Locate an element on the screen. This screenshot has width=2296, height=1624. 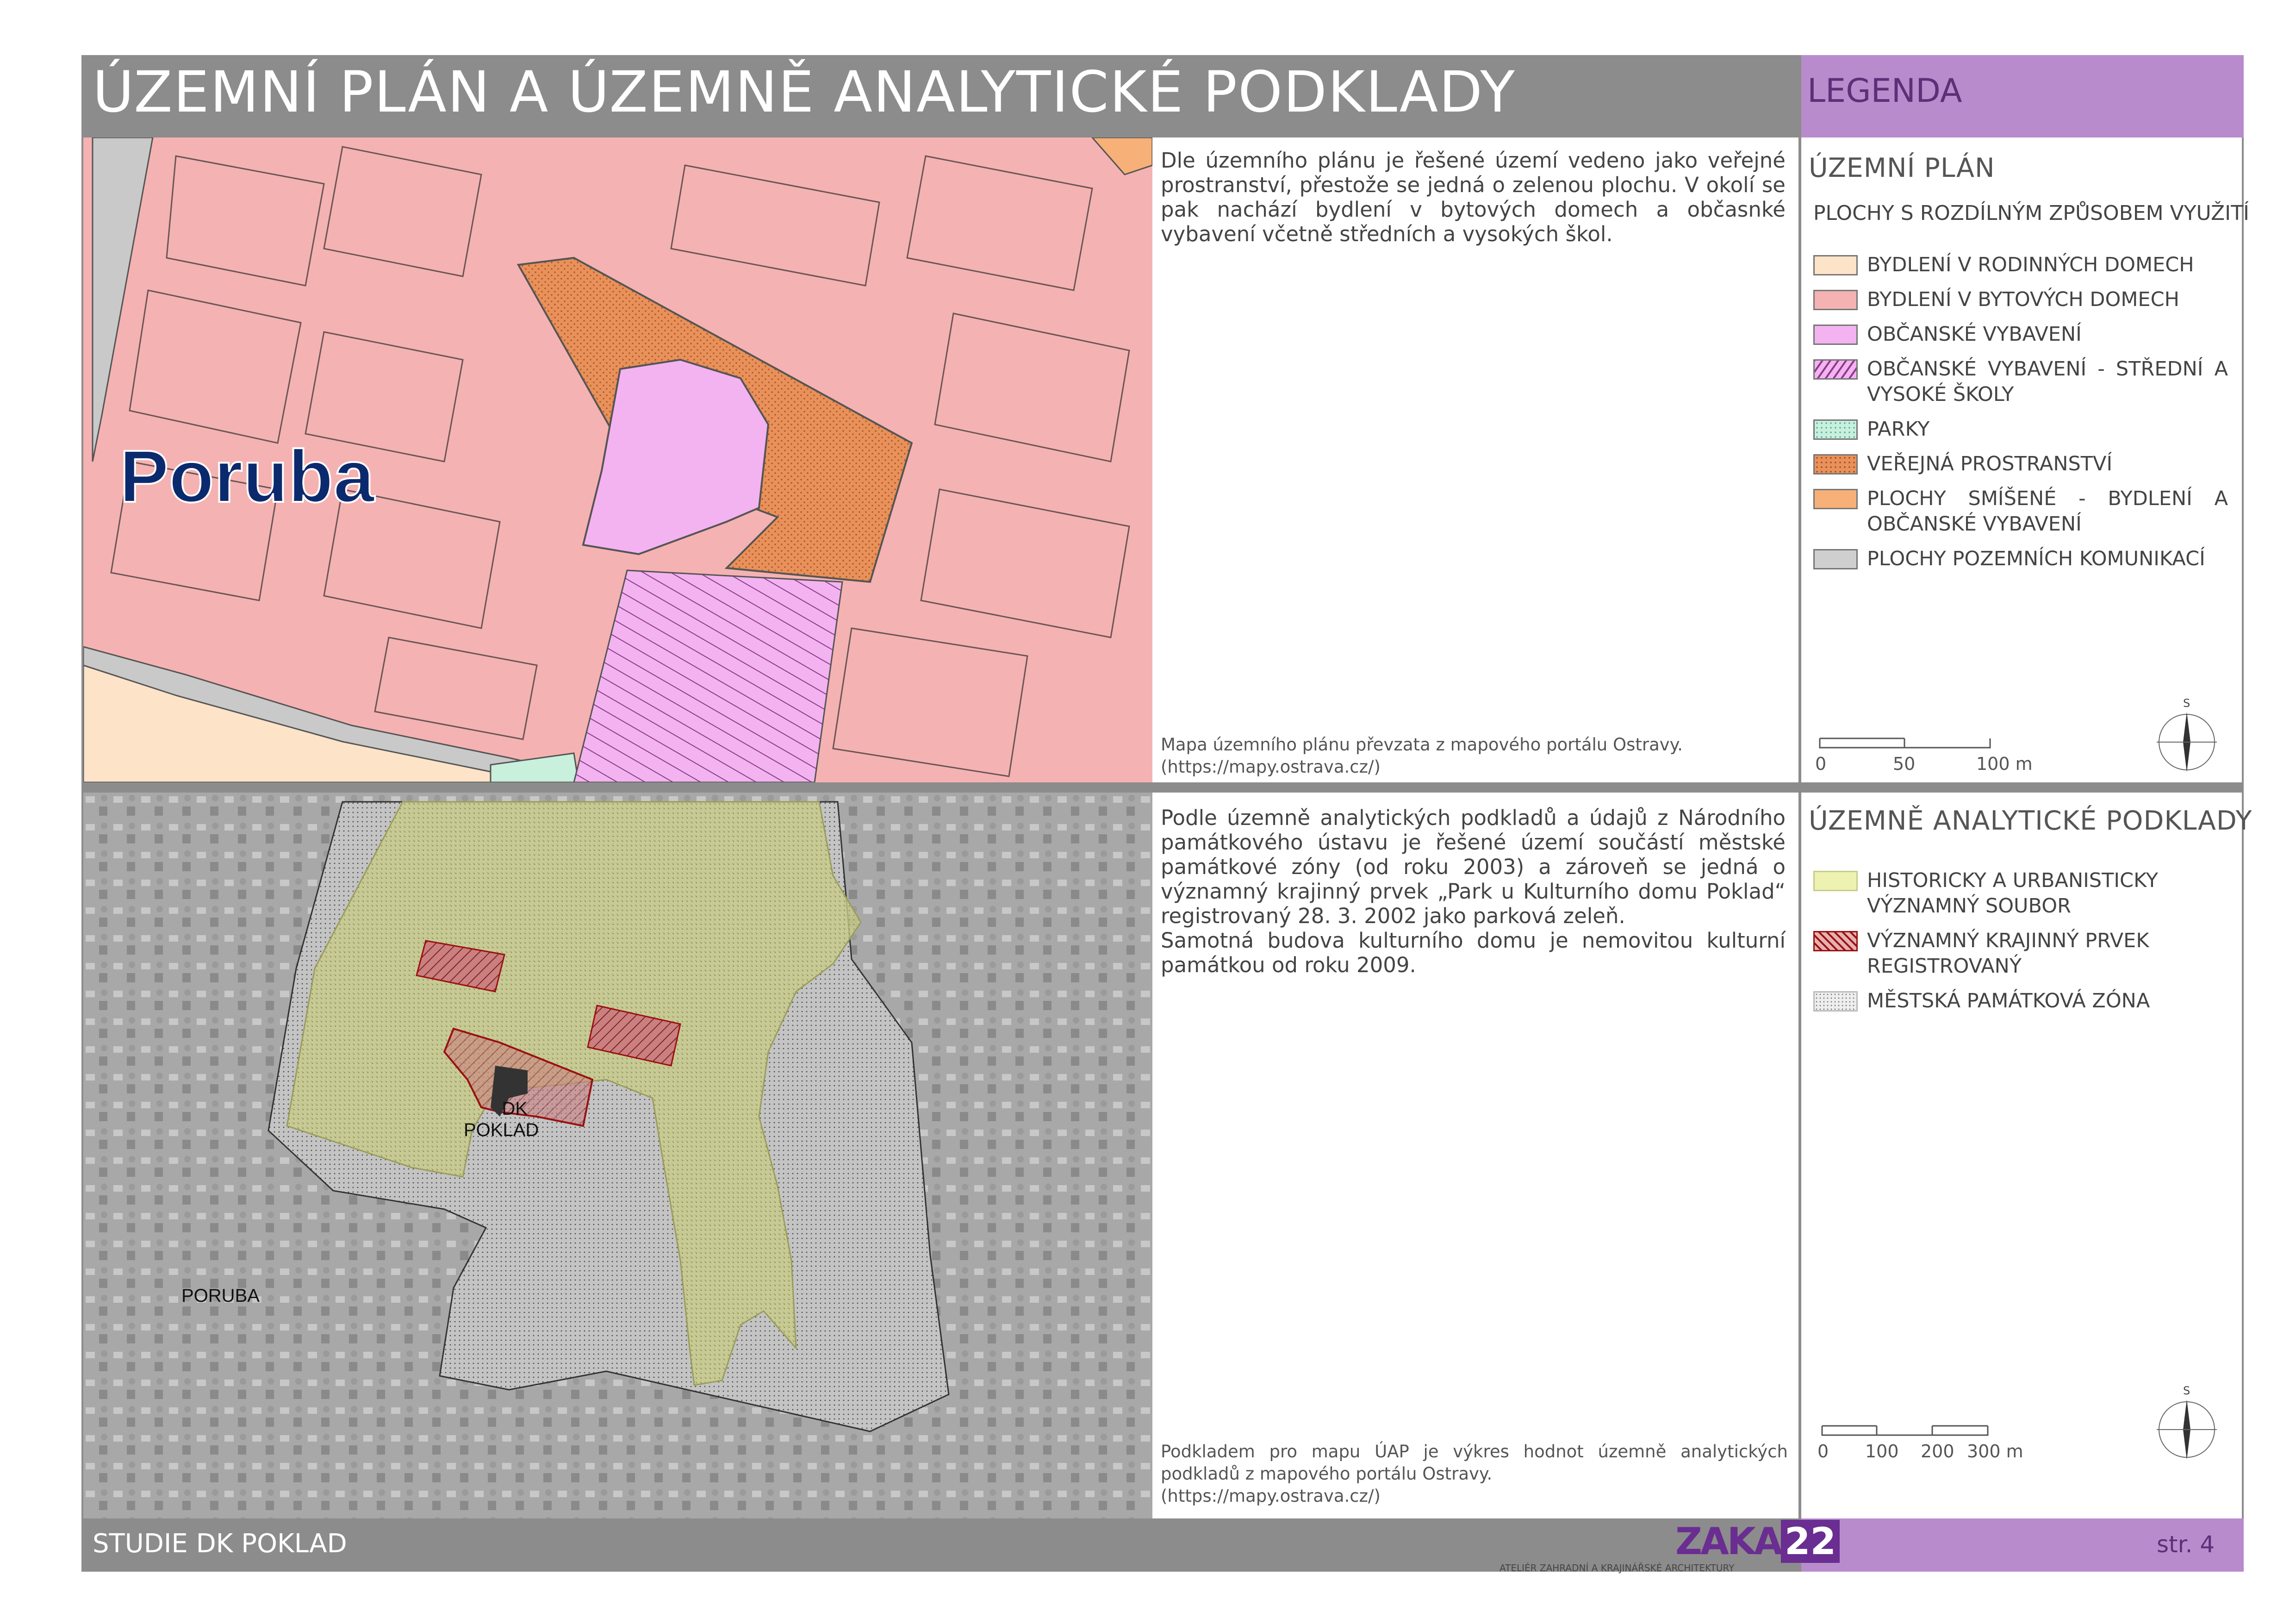
legend-item-family-housing: BYDLENÍ V RODINNÝCH DOMECH is located at coordinates (2020, 265).